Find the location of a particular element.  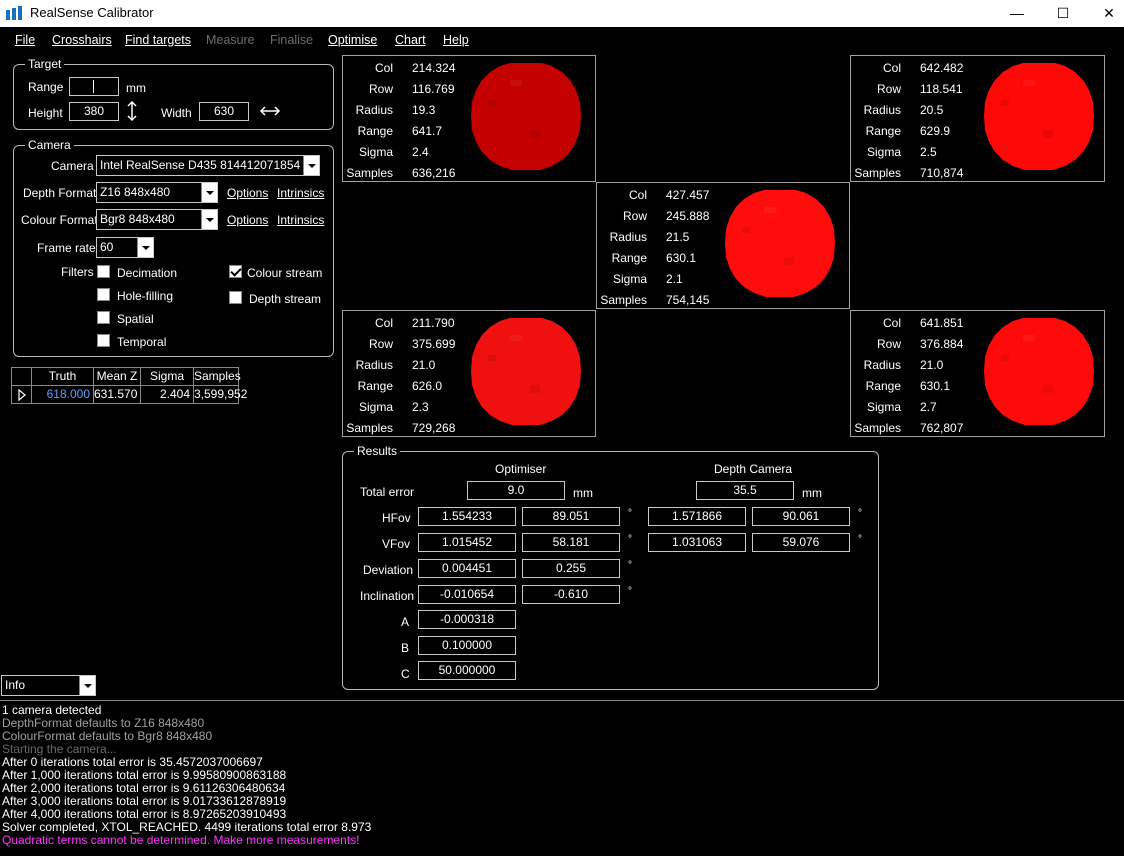

row-selector-icon is located at coordinates (22, 395).